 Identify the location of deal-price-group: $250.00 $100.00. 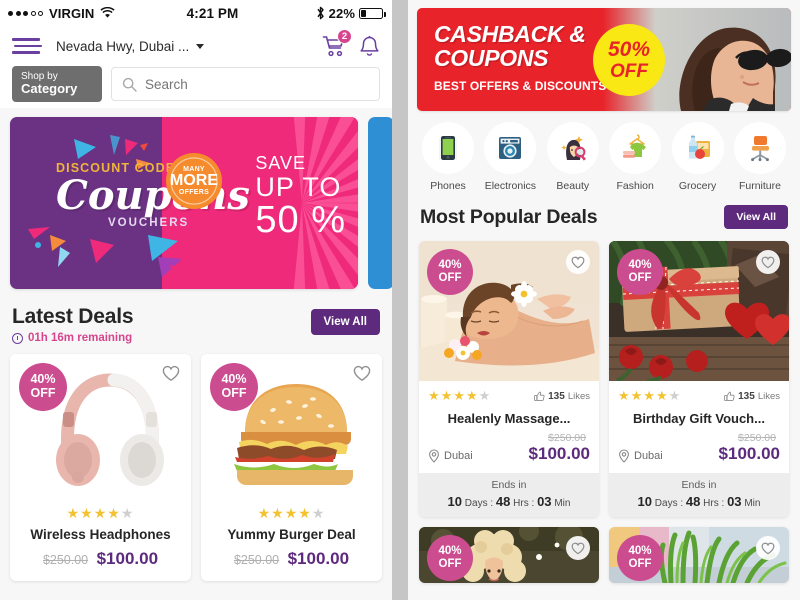
(559, 448).